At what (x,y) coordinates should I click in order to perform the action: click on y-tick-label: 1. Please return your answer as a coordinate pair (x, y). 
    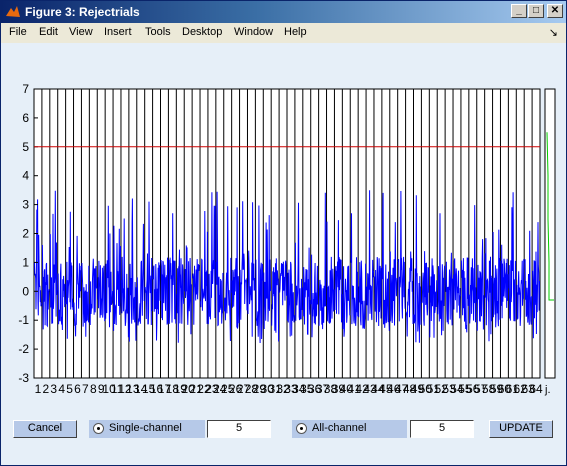
    Looking at the image, I should click on (25, 262).